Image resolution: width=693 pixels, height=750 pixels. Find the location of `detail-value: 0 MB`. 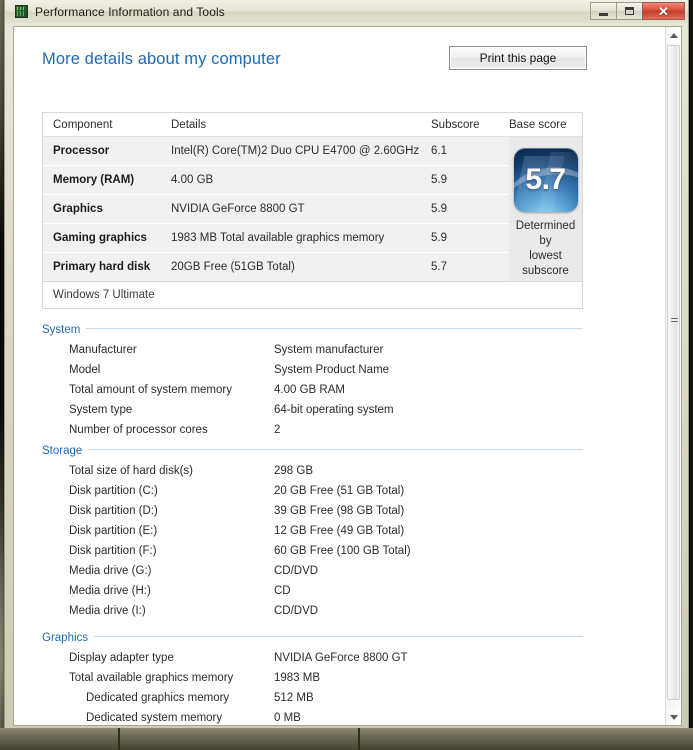

detail-value: 0 MB is located at coordinates (287, 718).